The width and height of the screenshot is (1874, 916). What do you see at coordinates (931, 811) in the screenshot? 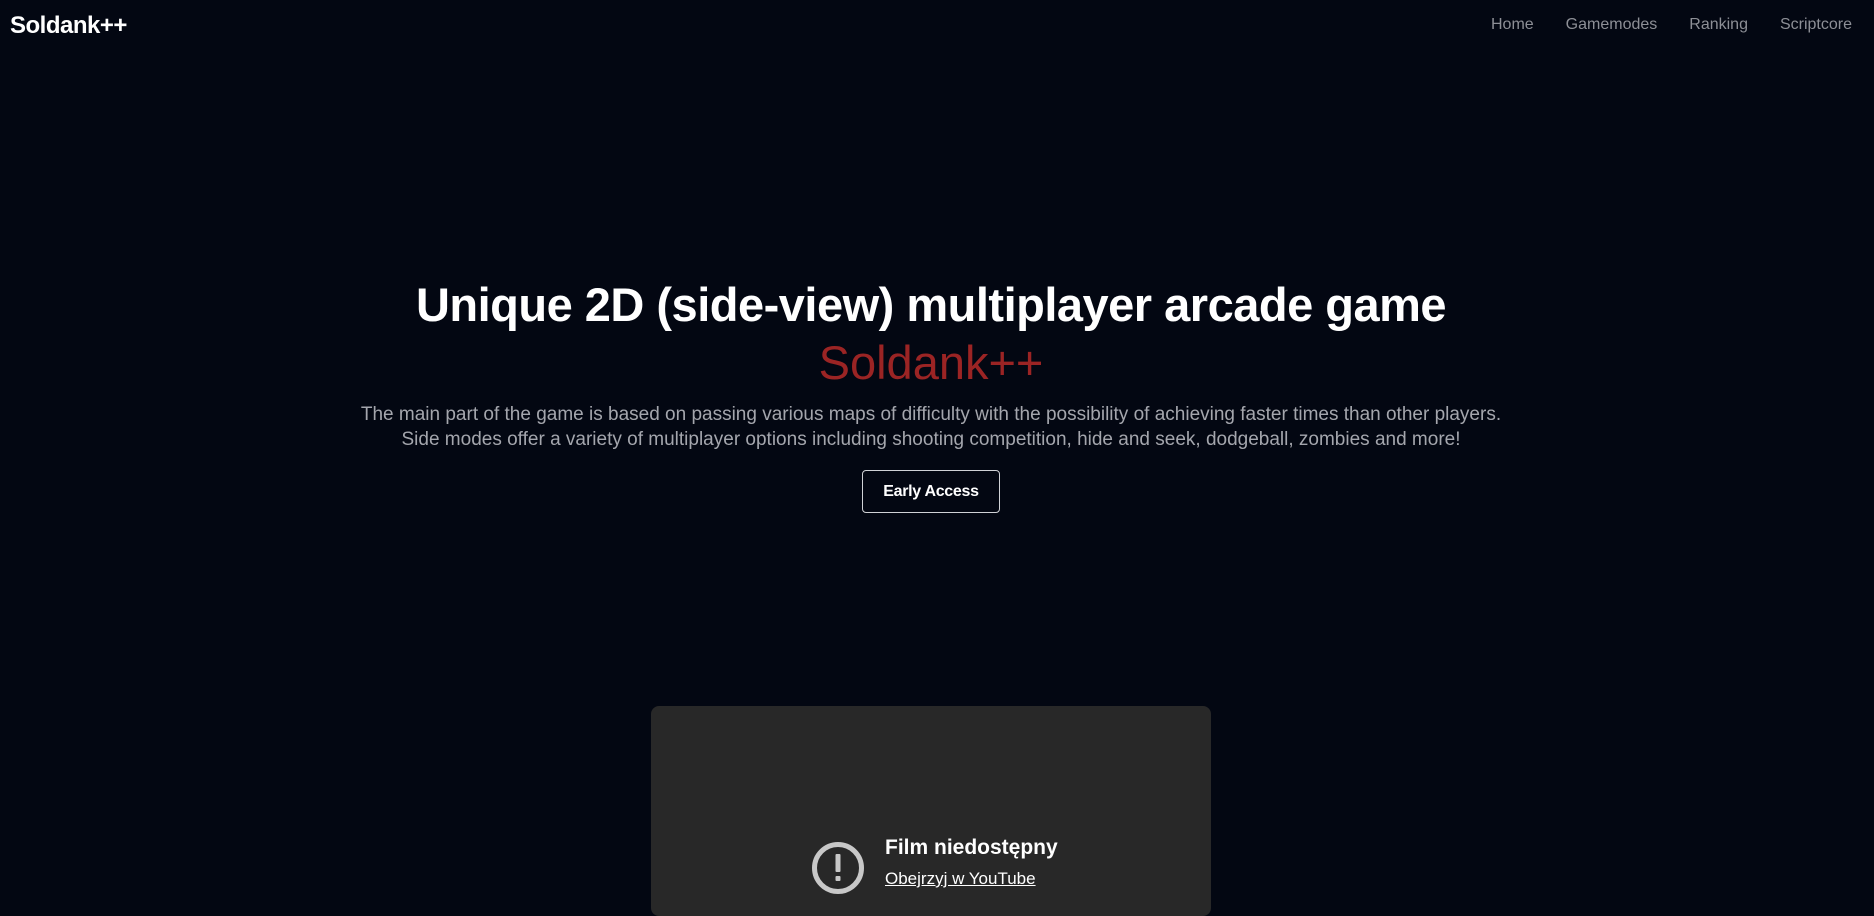
I see `video-embed: Film niedostępny Obejrzyj w YouTube` at bounding box center [931, 811].